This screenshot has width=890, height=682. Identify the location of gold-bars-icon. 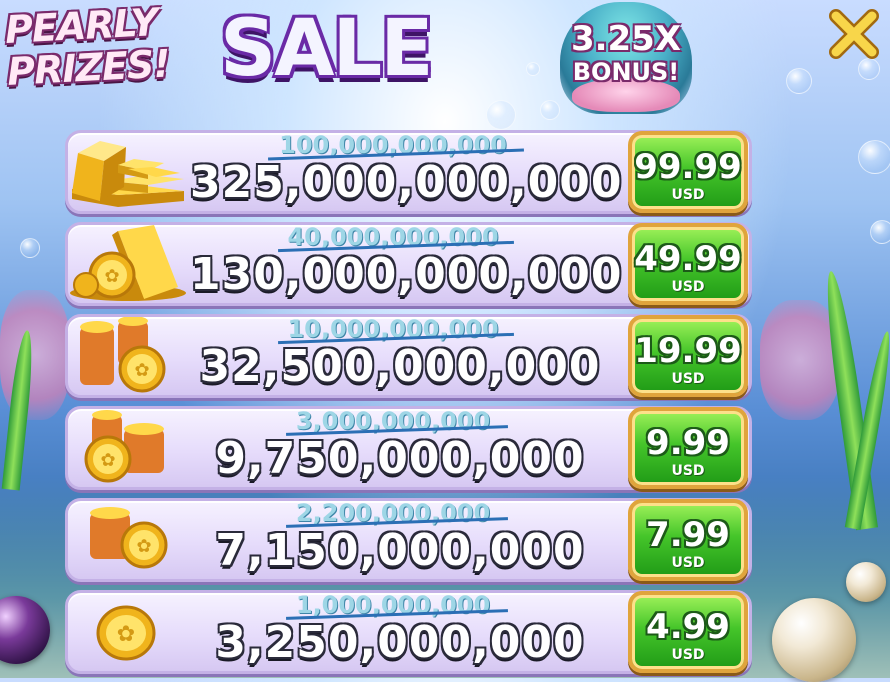
(128, 172).